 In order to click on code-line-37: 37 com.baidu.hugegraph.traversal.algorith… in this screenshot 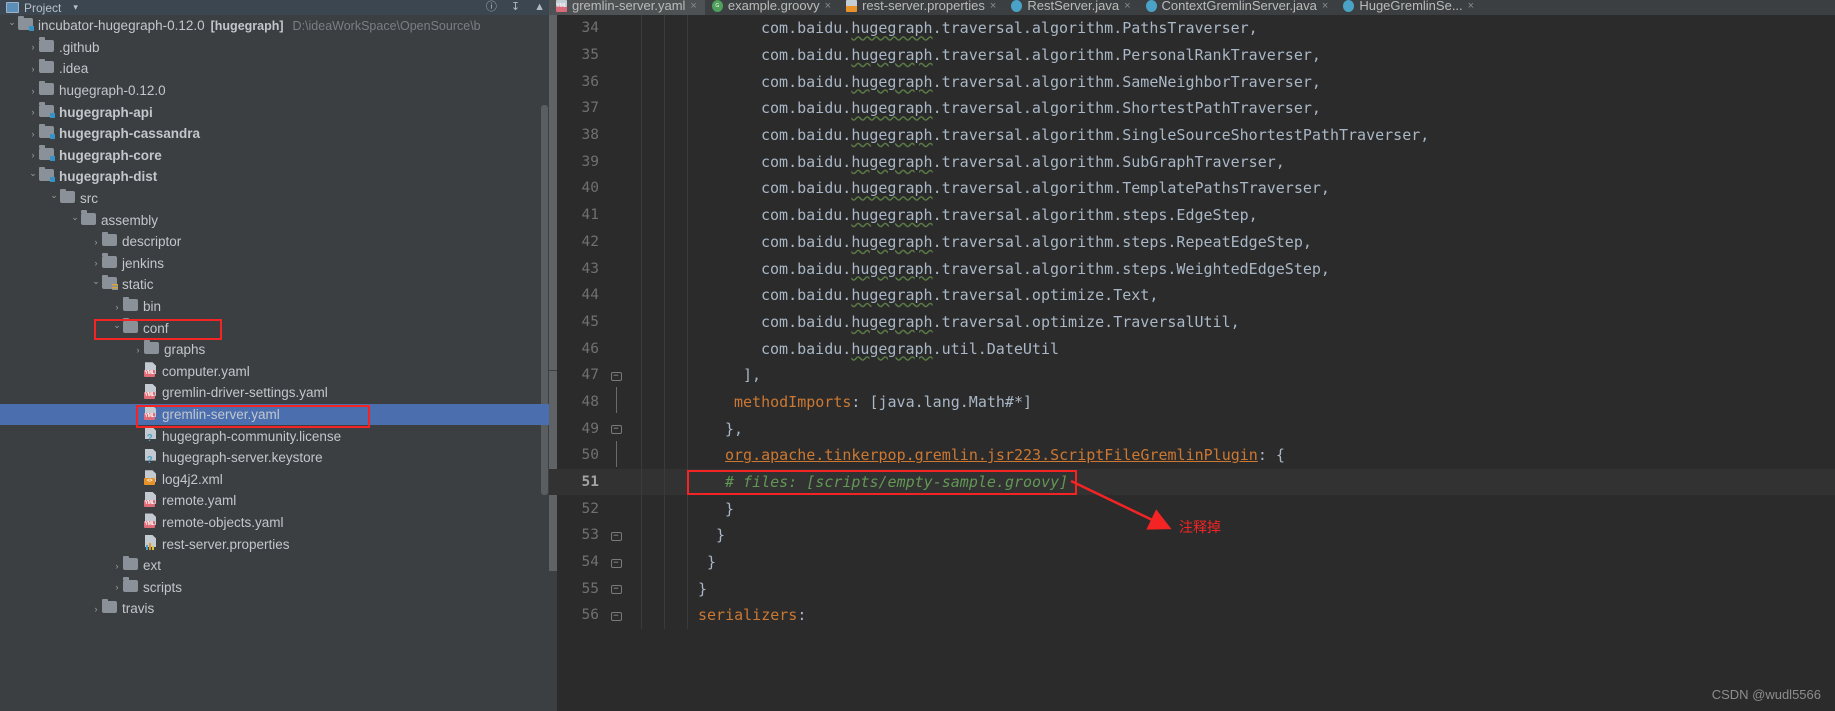, I will do `click(1192, 108)`.